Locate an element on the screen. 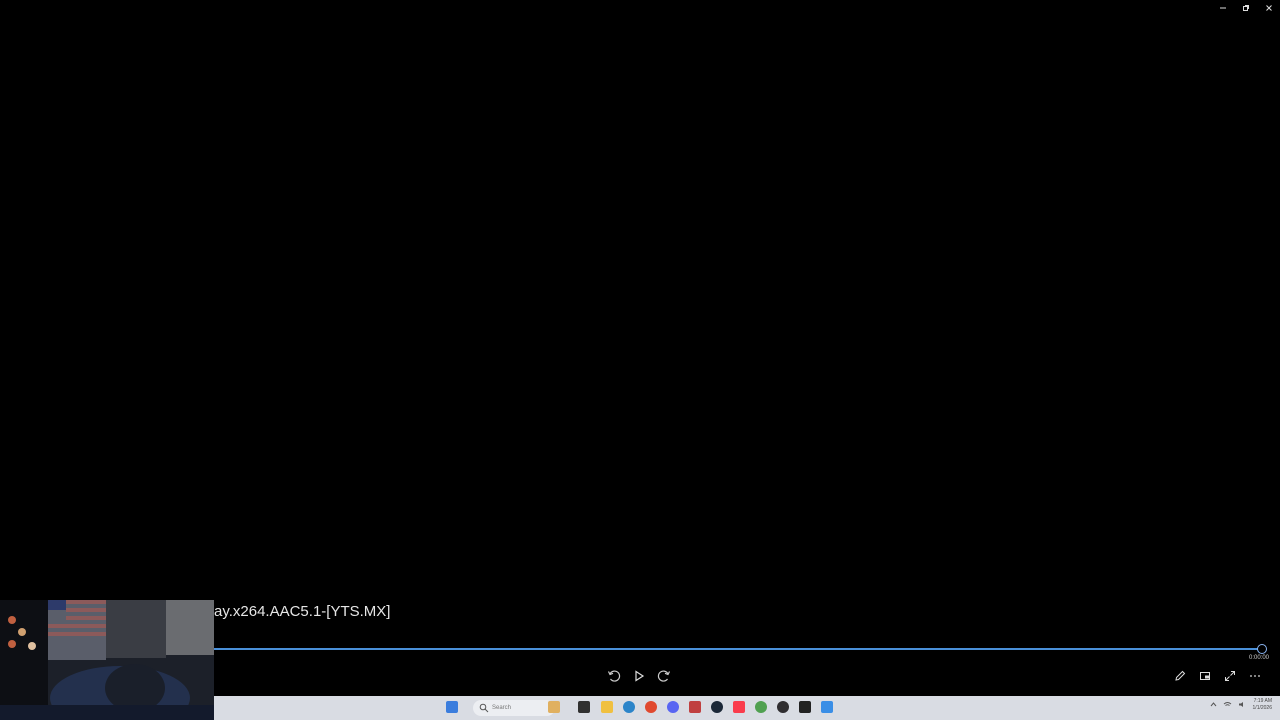 Image resolution: width=1280 pixels, height=720 pixels. chevron-up-icon is located at coordinates (1213, 705).